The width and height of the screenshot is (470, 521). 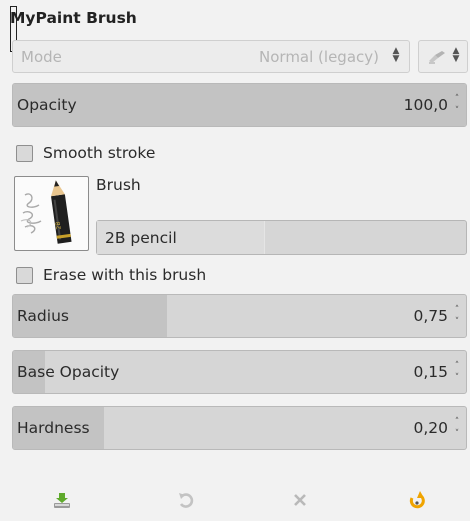 I want to click on reset-icon, so click(x=417, y=500).